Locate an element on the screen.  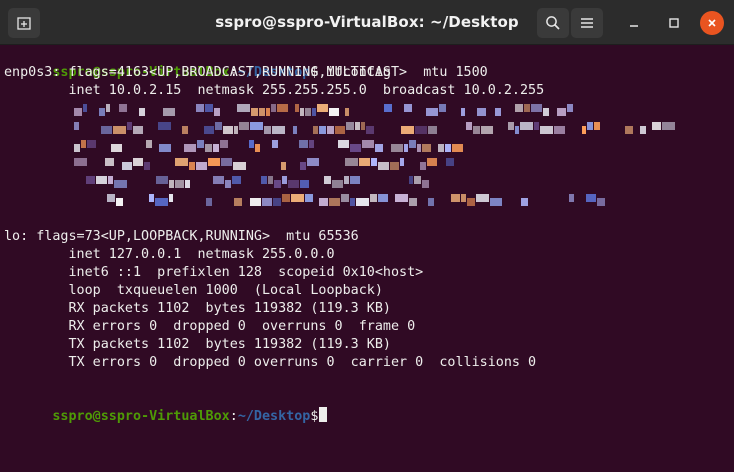
search-button is located at coordinates (553, 23).